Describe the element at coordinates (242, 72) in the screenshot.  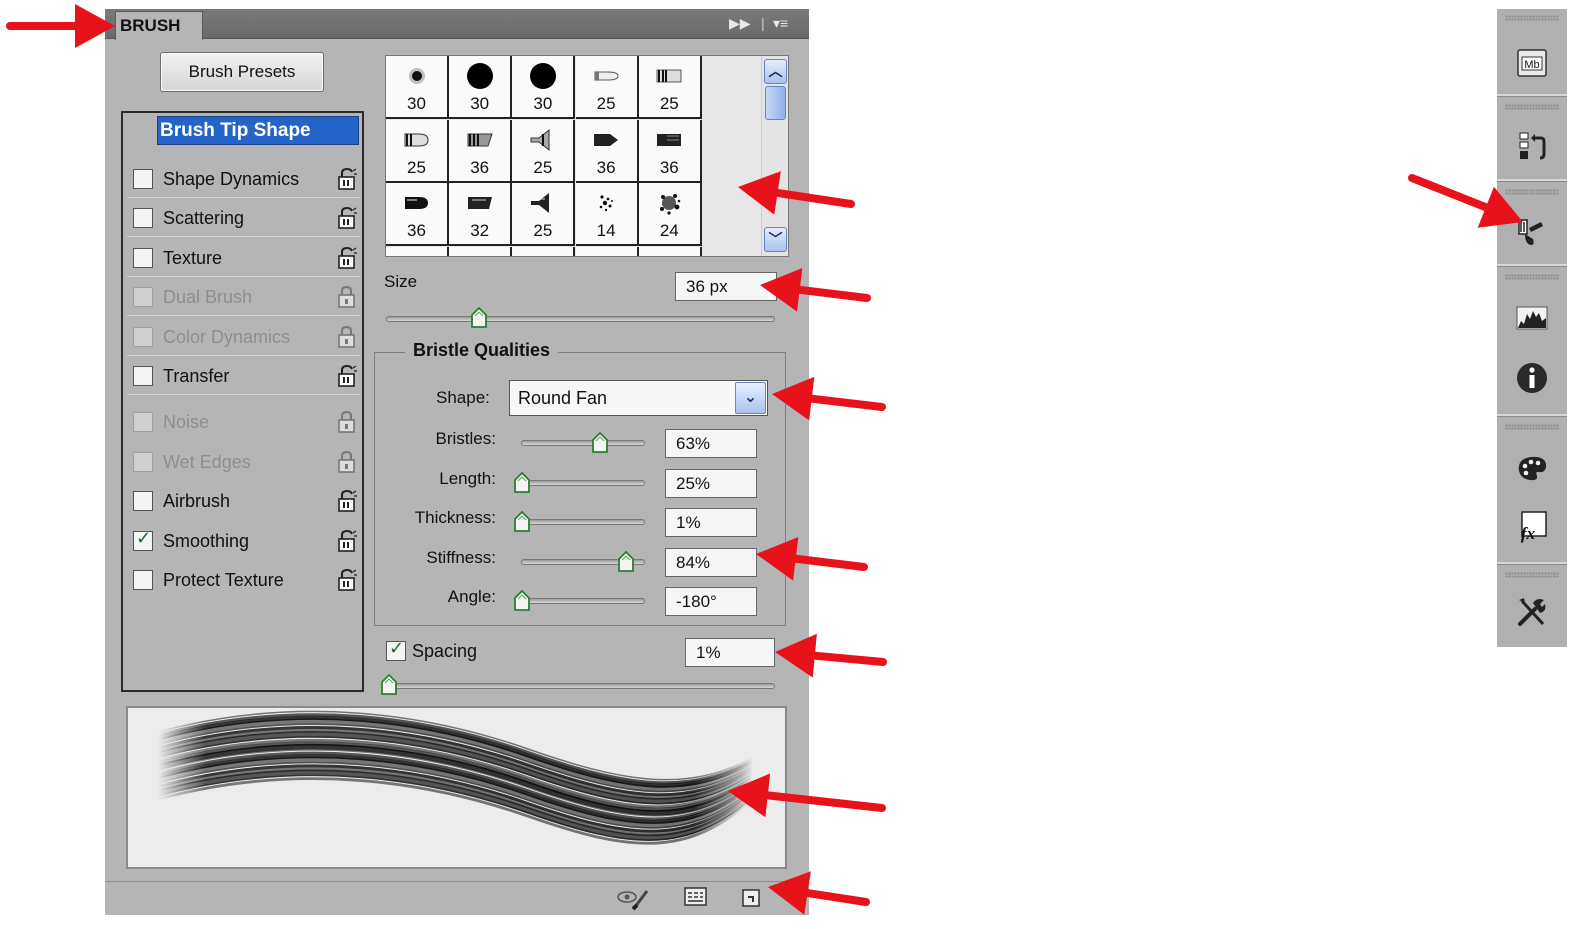
I see `brush-presets-button: Brush Presets` at that location.